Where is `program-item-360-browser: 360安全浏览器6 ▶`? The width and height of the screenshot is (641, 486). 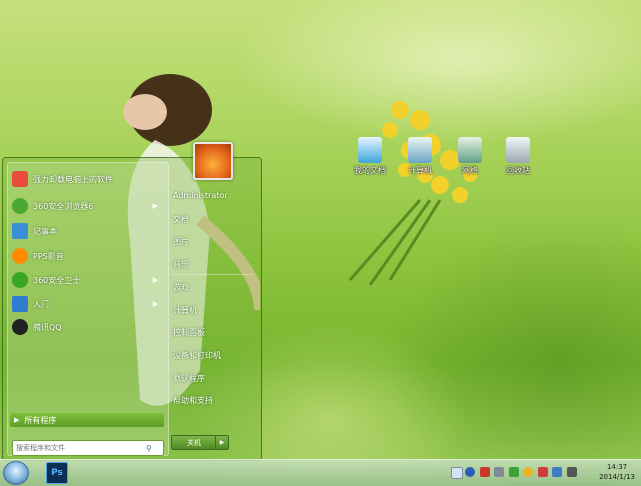 program-item-360-browser: 360安全浏览器6 ▶ is located at coordinates (88, 206).